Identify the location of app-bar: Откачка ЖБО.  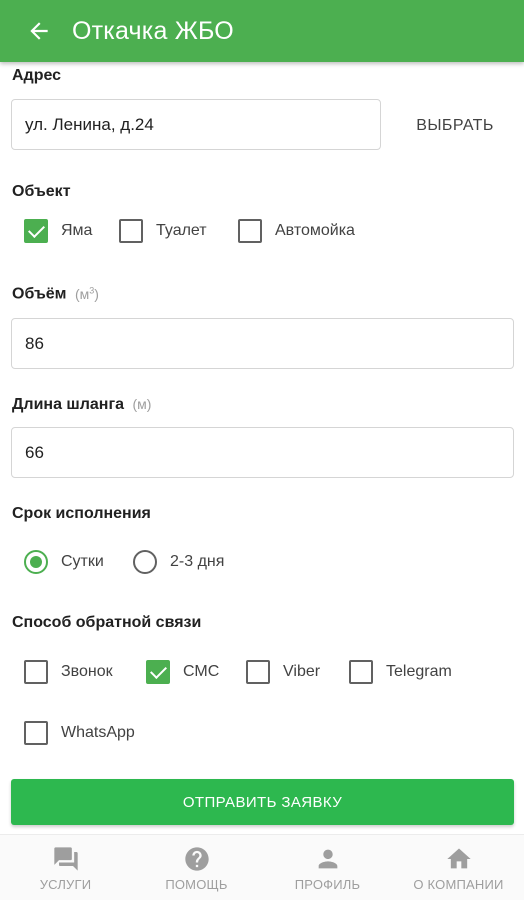
(262, 31).